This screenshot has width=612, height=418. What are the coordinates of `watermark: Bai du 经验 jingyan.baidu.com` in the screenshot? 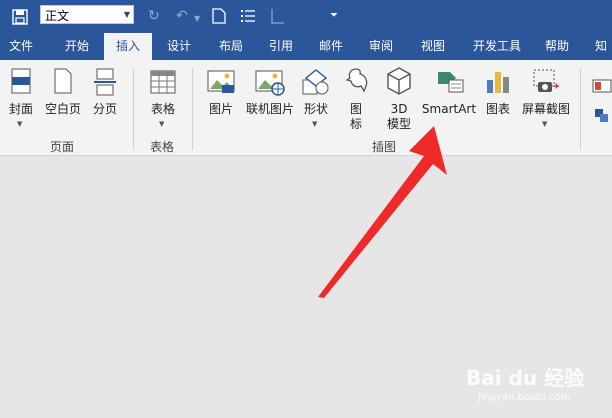 It's located at (533, 387).